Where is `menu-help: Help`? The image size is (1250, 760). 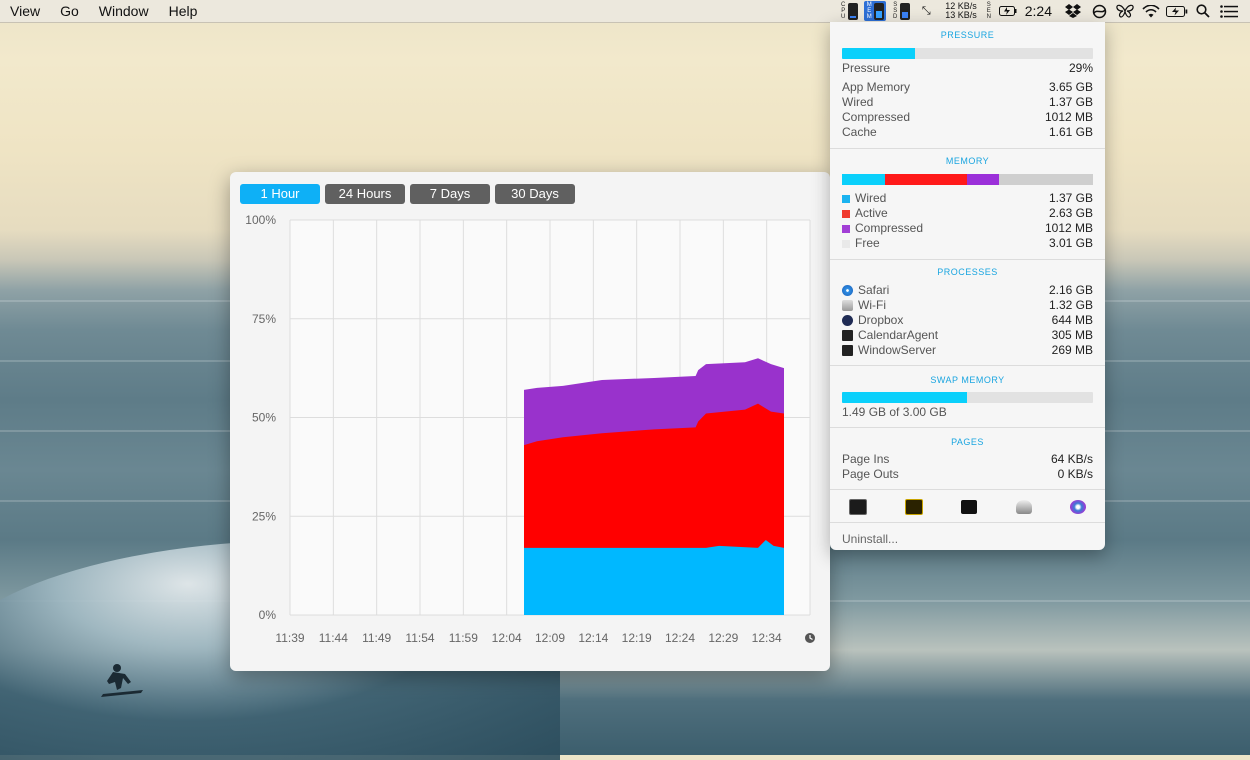 menu-help: Help is located at coordinates (183, 11).